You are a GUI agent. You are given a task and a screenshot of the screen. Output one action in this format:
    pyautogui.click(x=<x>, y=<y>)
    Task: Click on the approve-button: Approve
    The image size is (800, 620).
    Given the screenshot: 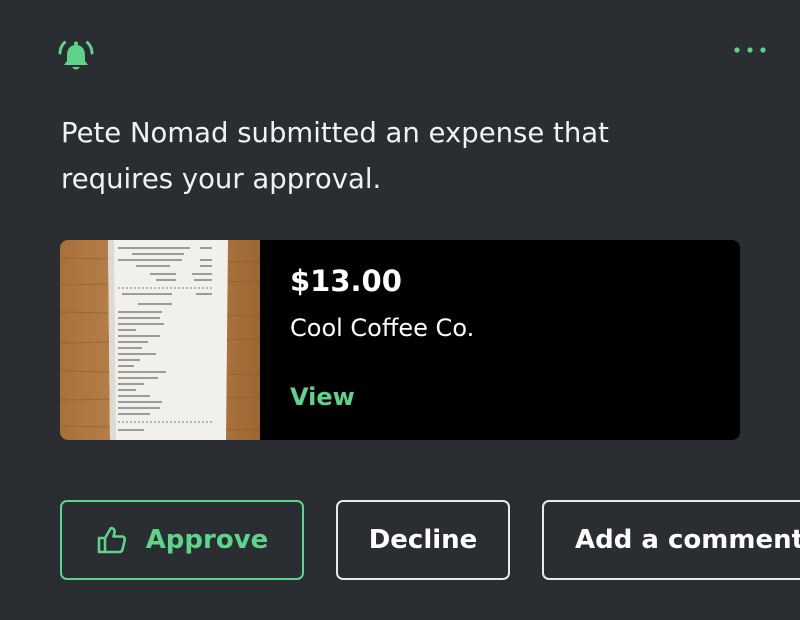 What is the action you would take?
    pyautogui.click(x=182, y=540)
    